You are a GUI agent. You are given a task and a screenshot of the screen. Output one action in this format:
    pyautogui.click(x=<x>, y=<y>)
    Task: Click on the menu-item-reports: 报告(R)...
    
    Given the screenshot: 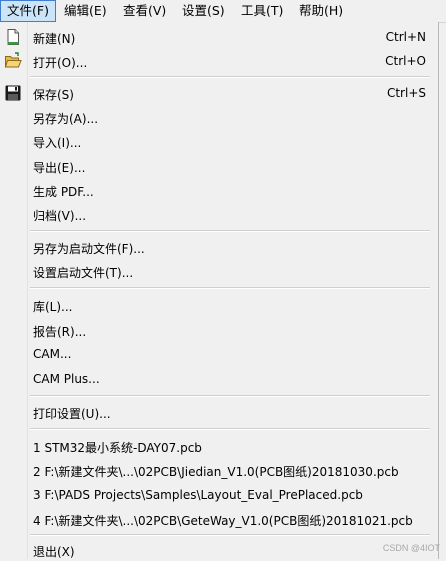 What is the action you would take?
    pyautogui.click(x=219, y=330)
    